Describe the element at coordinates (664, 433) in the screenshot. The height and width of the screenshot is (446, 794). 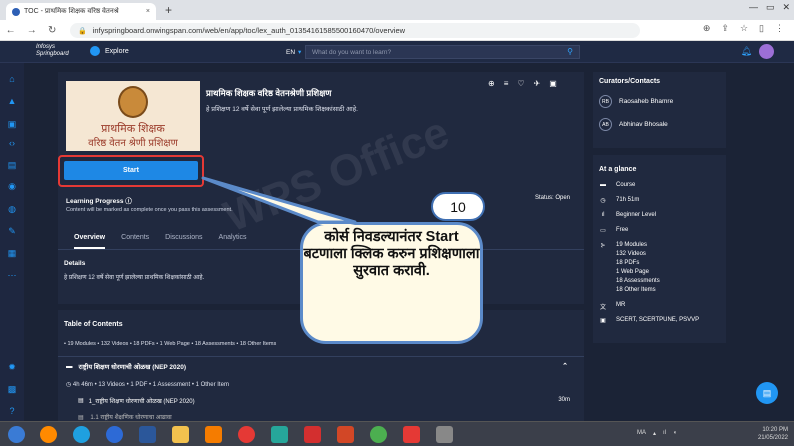
I see `network-icon: ıl` at that location.